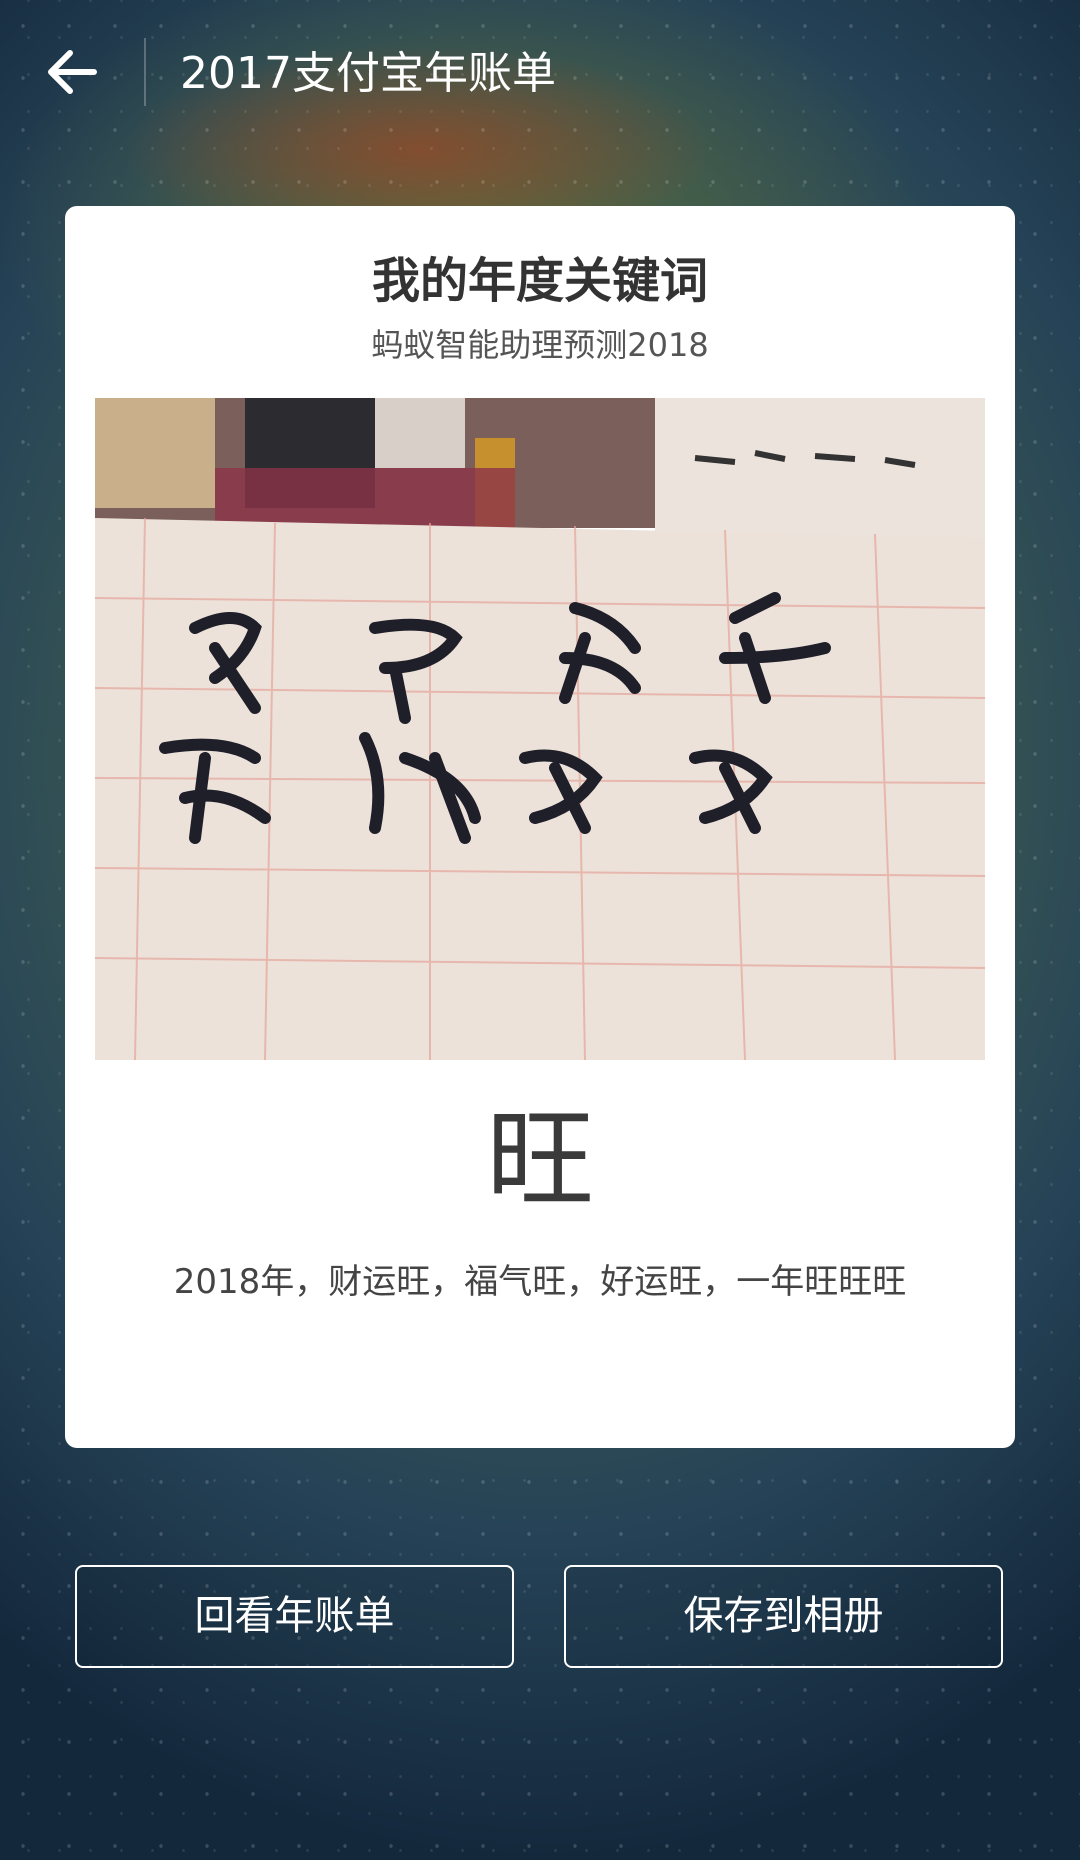 Image resolution: width=1080 pixels, height=1860 pixels. Describe the element at coordinates (294, 1616) in the screenshot. I see `review-bill-button: 回看年账单` at that location.